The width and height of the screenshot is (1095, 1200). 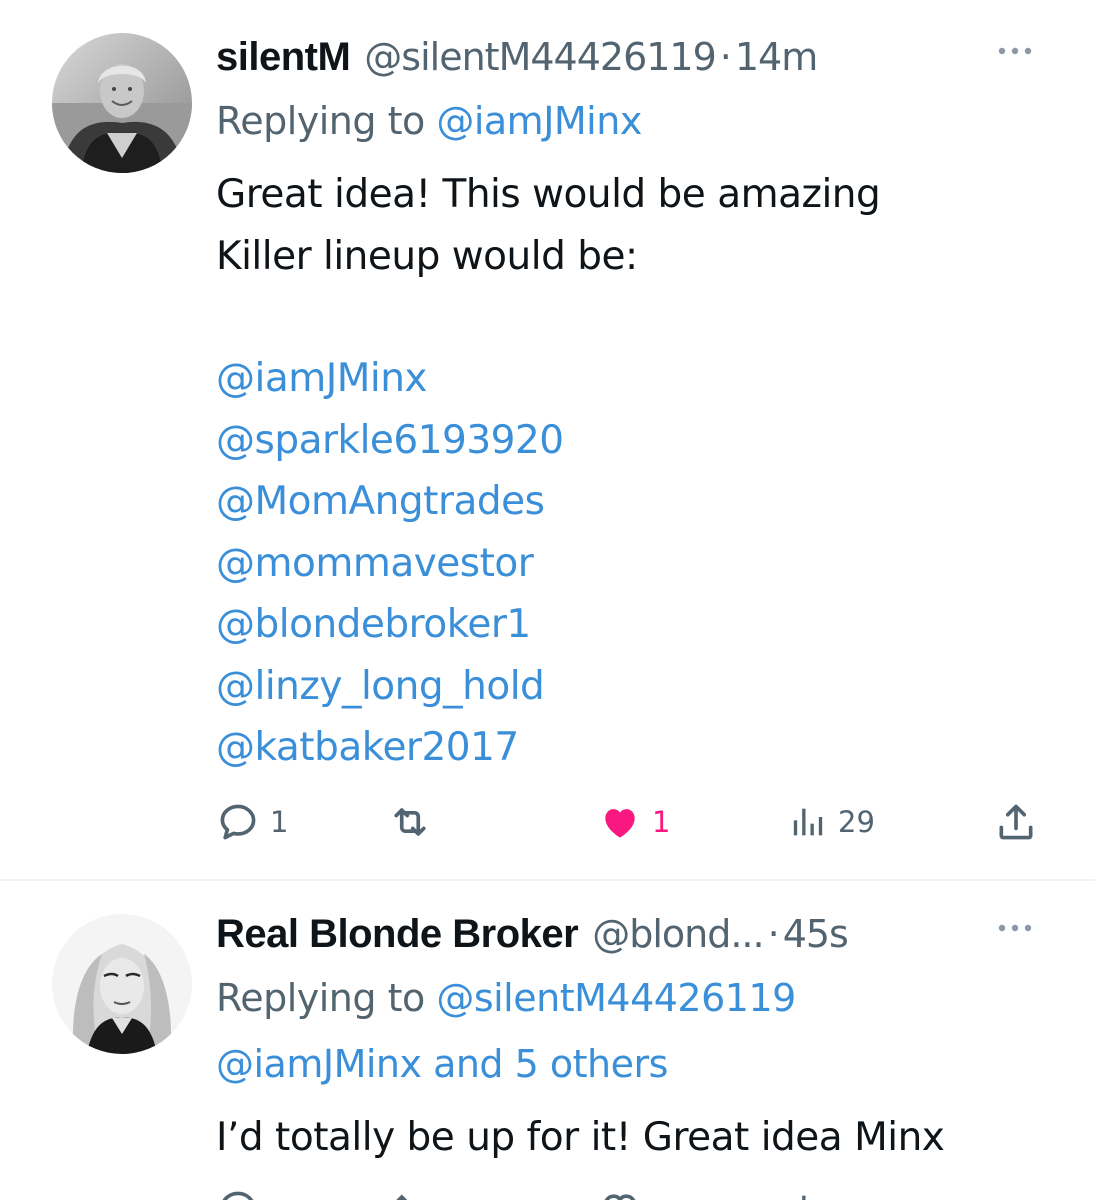 I want to click on views-button, so click(x=808, y=1193).